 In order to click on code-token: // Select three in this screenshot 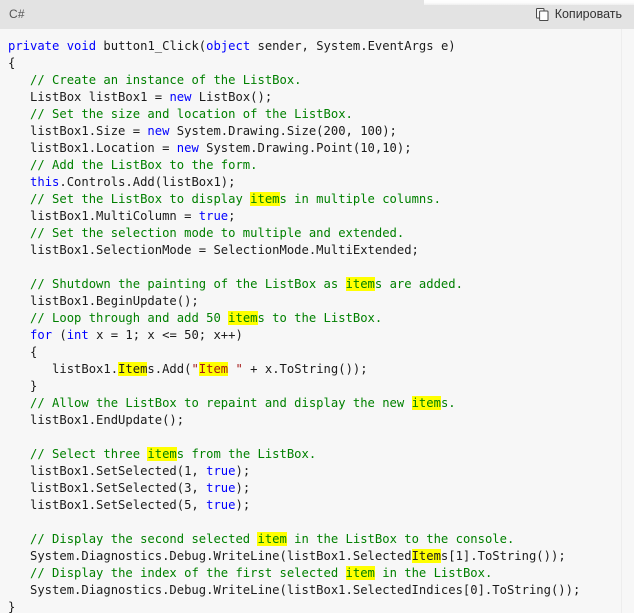, I will do `click(89, 454)`.